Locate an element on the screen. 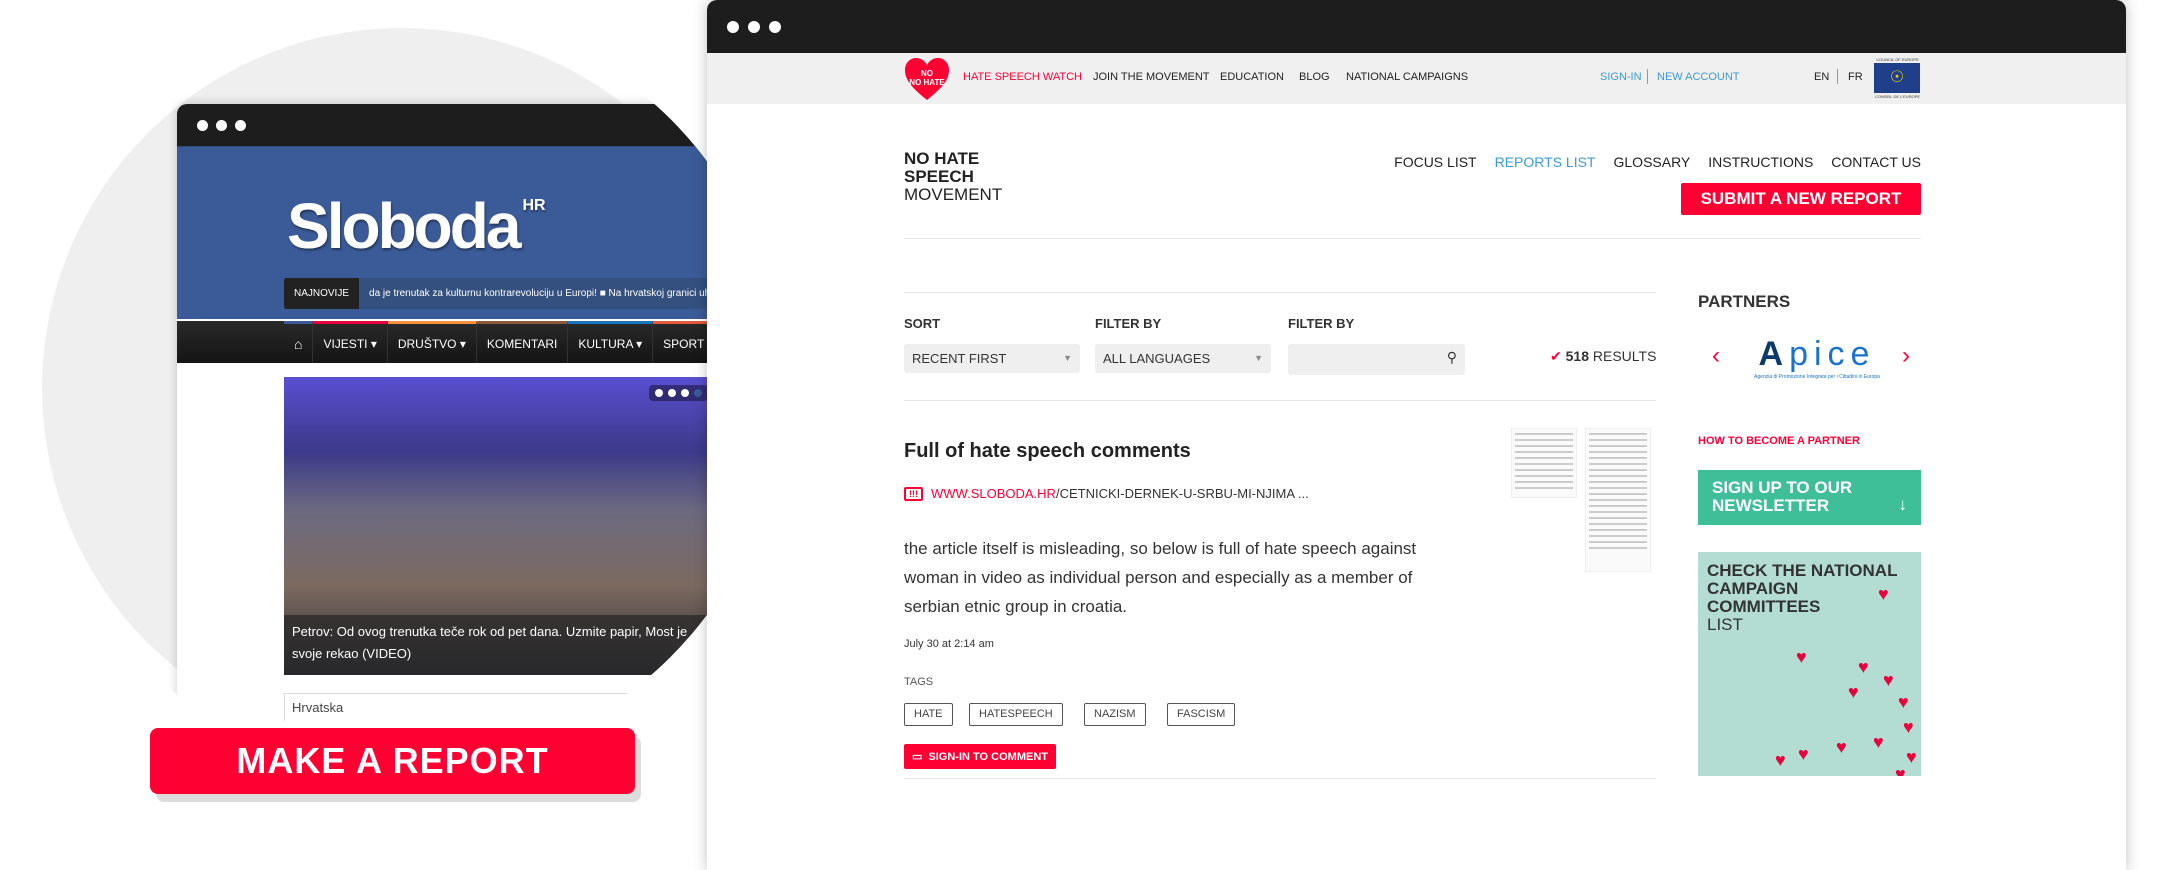 The image size is (2173, 870). prev-arrow-icon: ‹ is located at coordinates (1716, 356).